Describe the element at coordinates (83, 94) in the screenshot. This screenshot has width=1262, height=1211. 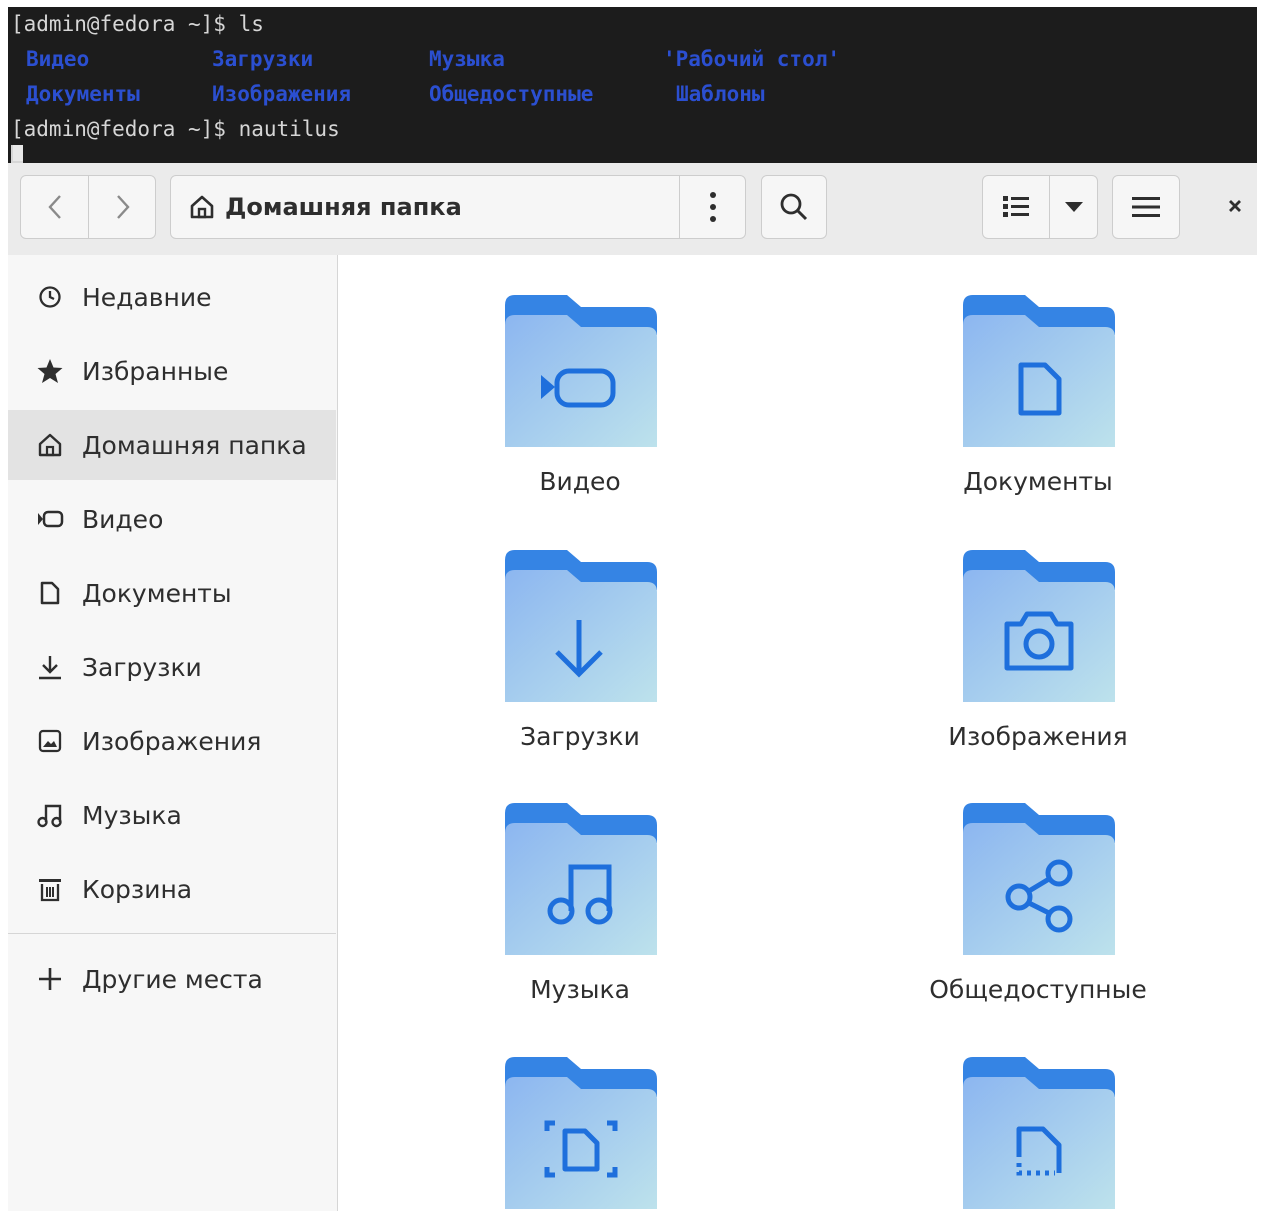
I see `terminal-dir-entry: Документы` at that location.